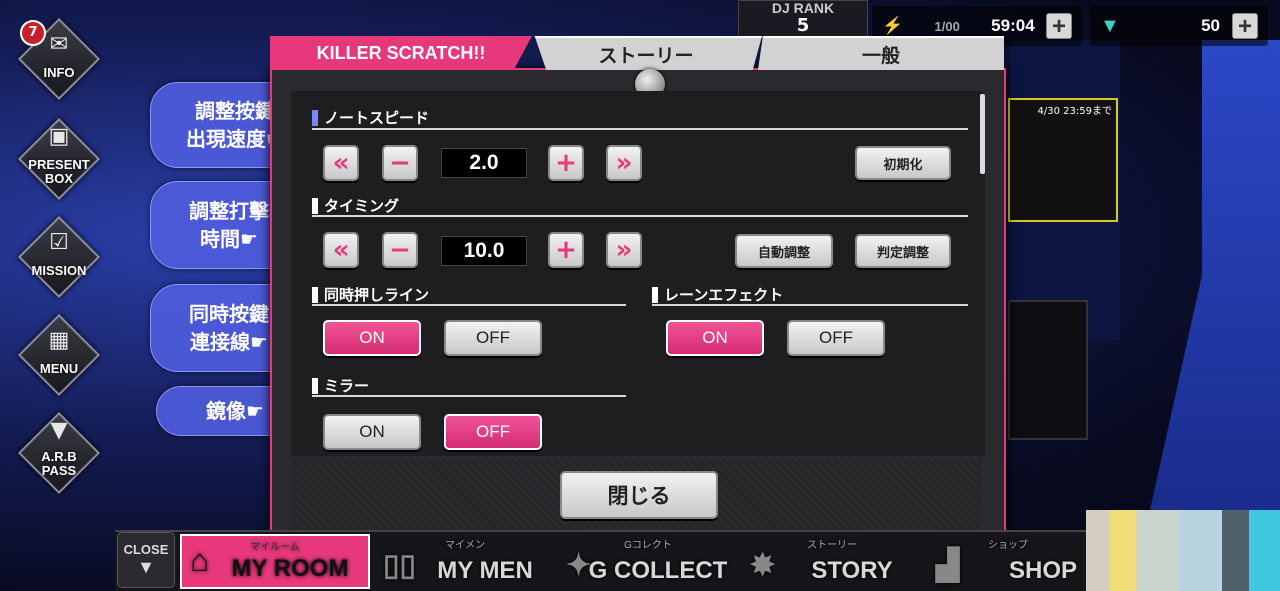 The height and width of the screenshot is (591, 1280). Describe the element at coordinates (146, 549) in the screenshot. I see `close-nav-label: CLOSE` at that location.